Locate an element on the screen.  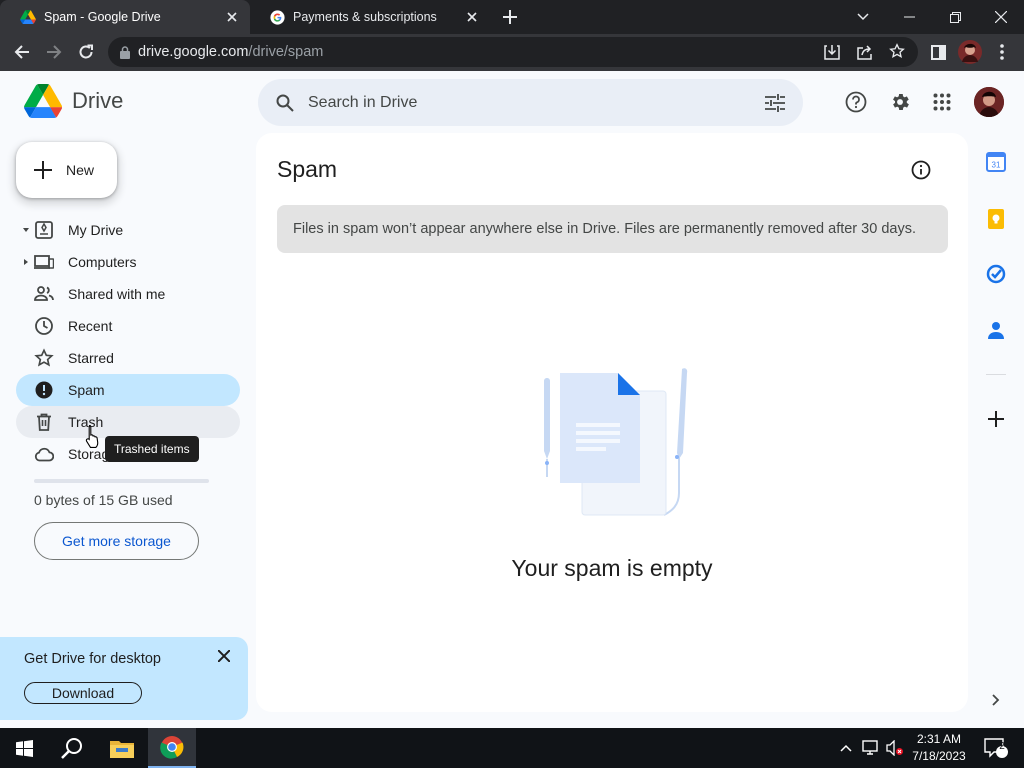
desktop-promo-card: Get Drive for desktop Download is located at coordinates (124, 678).